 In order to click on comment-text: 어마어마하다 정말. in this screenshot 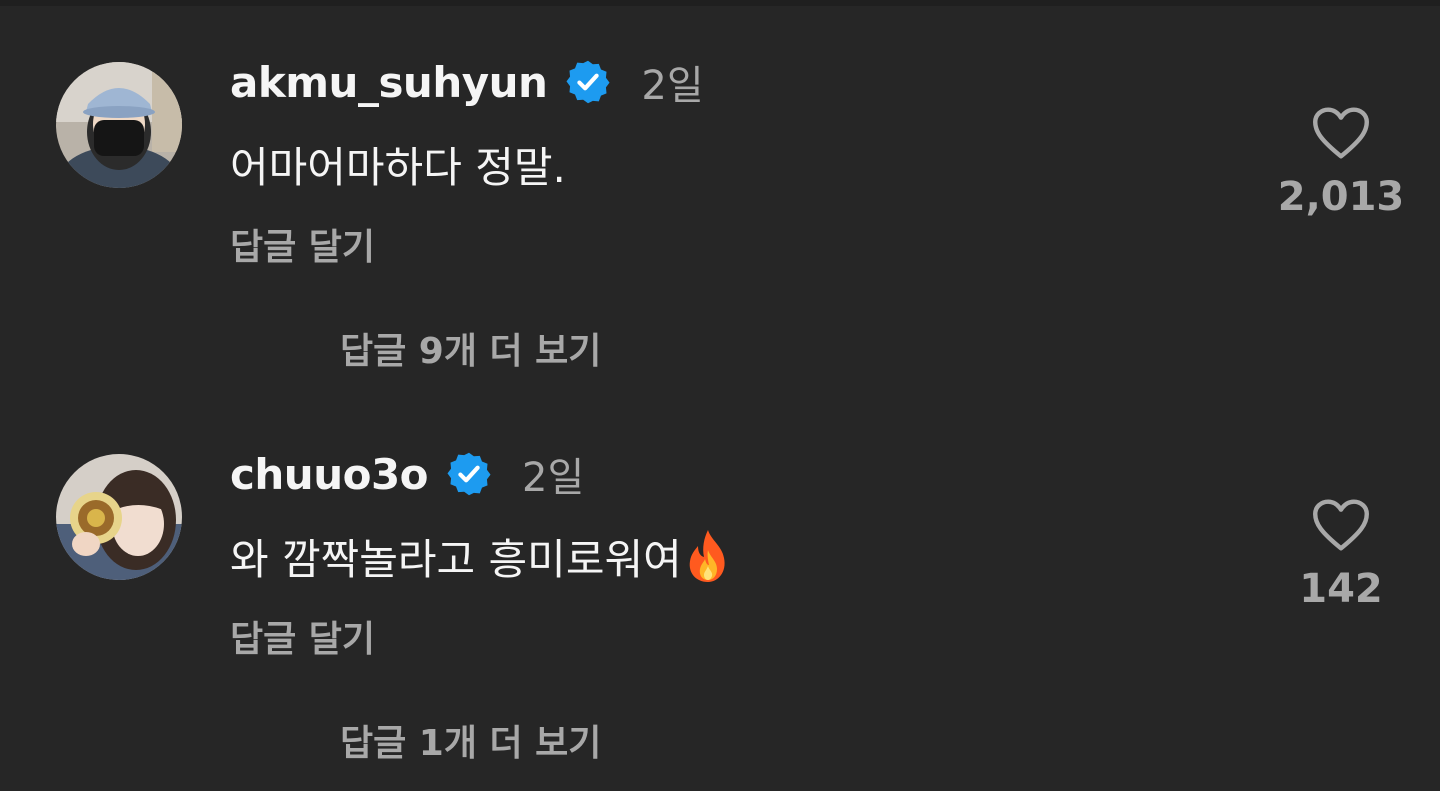, I will do `click(398, 164)`.